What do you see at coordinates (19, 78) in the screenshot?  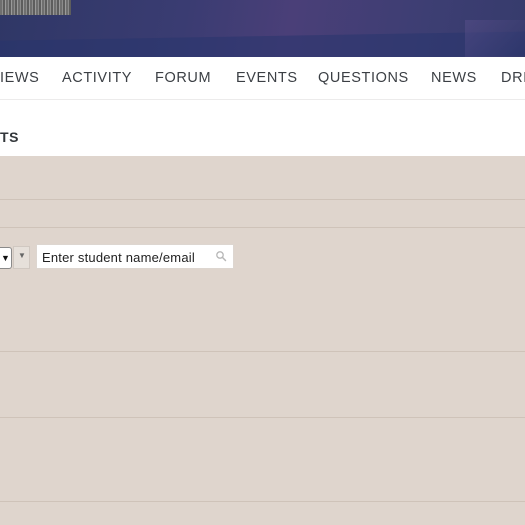 I see `nav-item-views: IEWS` at bounding box center [19, 78].